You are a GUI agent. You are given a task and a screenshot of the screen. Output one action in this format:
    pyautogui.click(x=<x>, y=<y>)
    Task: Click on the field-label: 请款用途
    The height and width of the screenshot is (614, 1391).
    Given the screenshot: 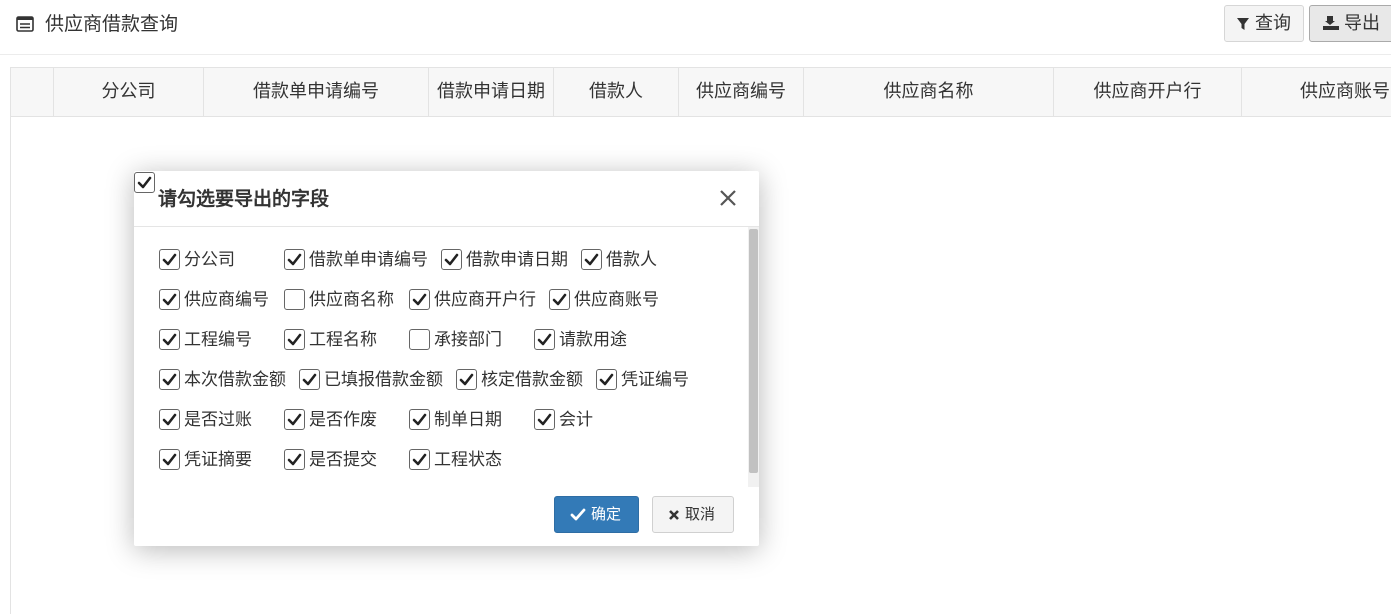 What is the action you would take?
    pyautogui.click(x=593, y=340)
    